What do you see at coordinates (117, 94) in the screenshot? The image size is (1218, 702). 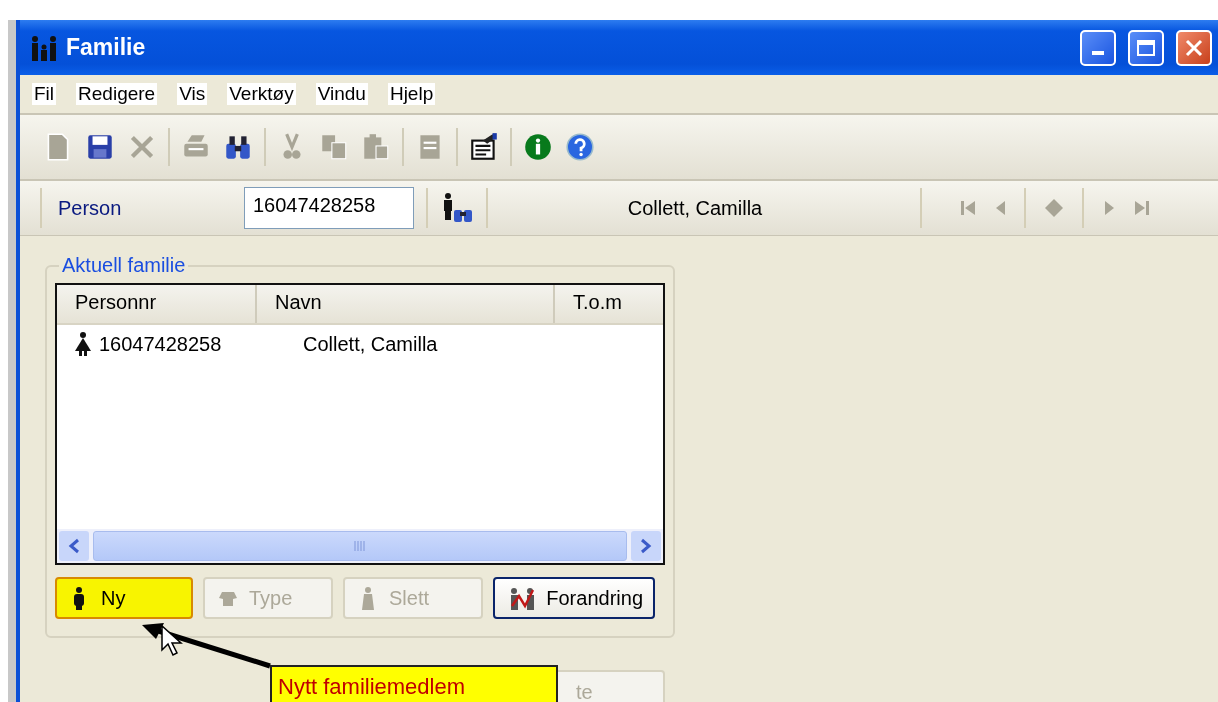 I see `menu-item: Redigere` at bounding box center [117, 94].